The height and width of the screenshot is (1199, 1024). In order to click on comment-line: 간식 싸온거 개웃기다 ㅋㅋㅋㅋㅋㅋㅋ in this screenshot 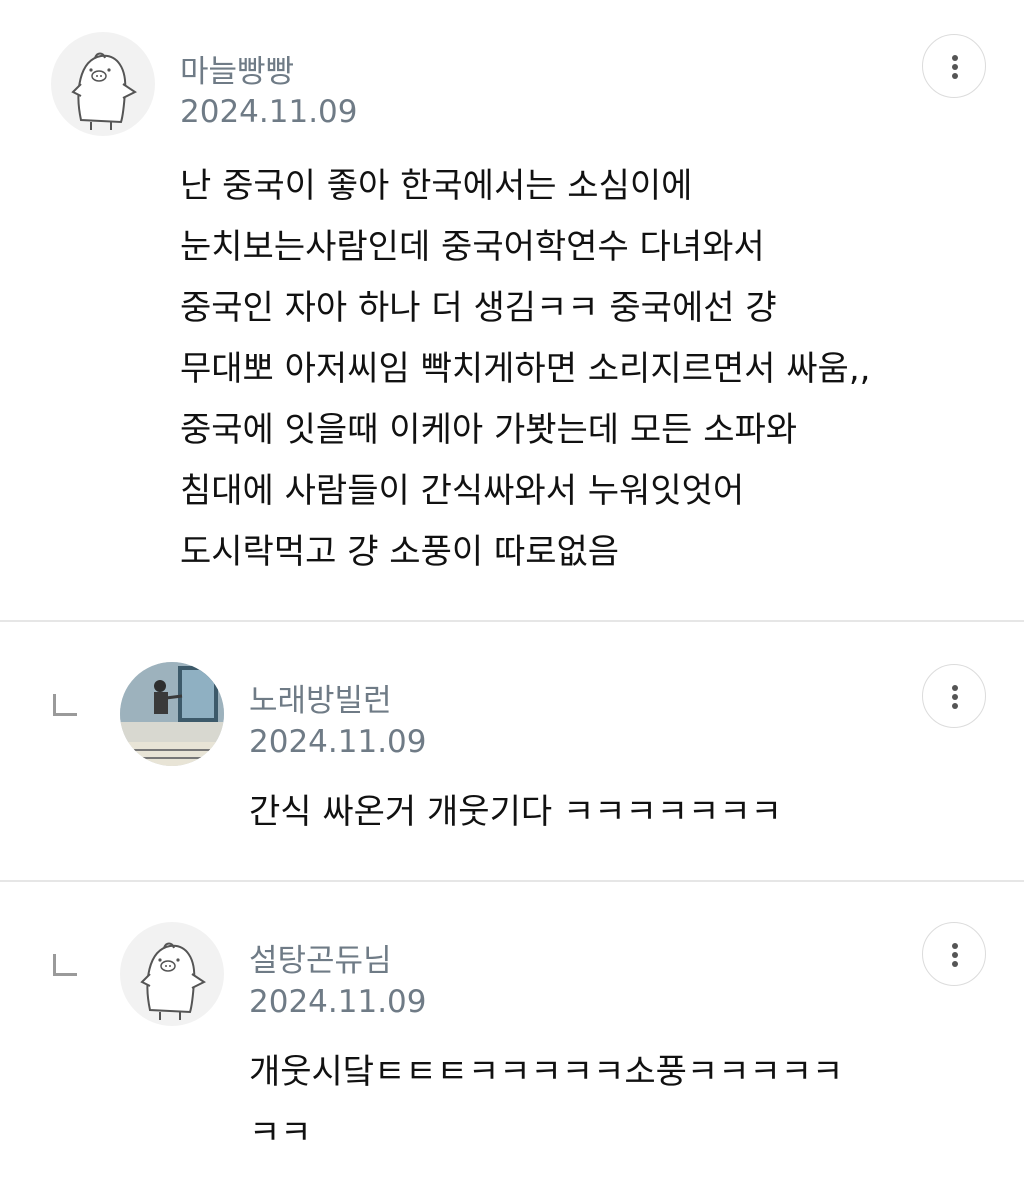, I will do `click(515, 812)`.